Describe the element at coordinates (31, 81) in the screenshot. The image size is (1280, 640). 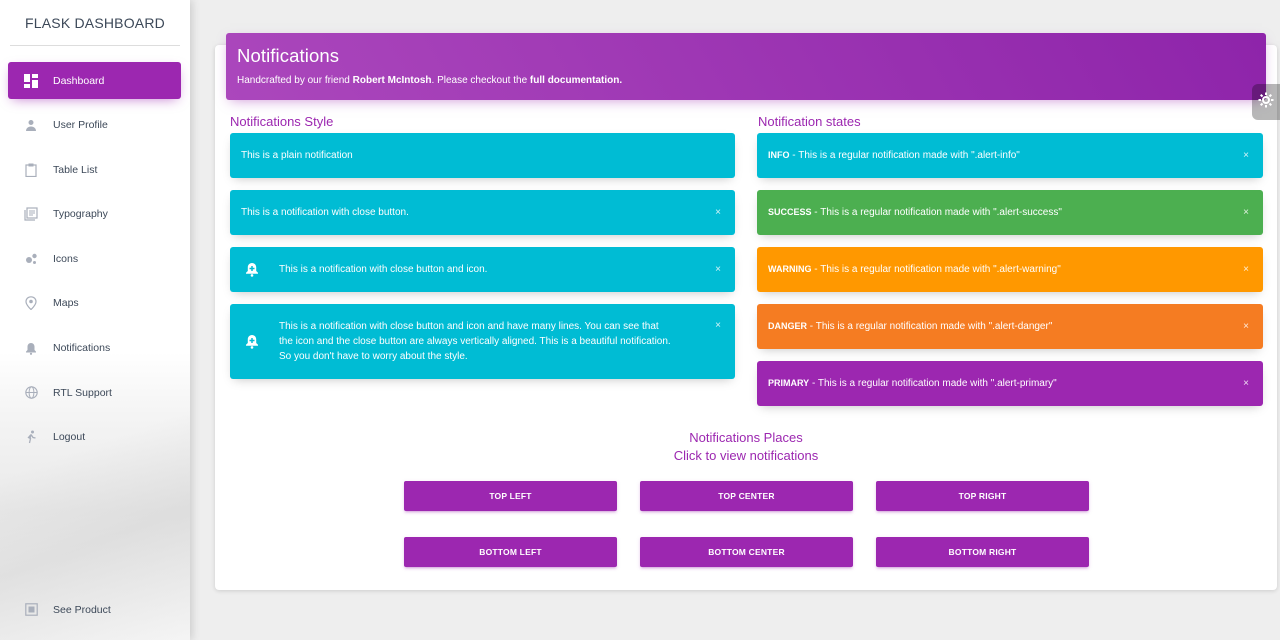
I see `dashboard-icon` at that location.